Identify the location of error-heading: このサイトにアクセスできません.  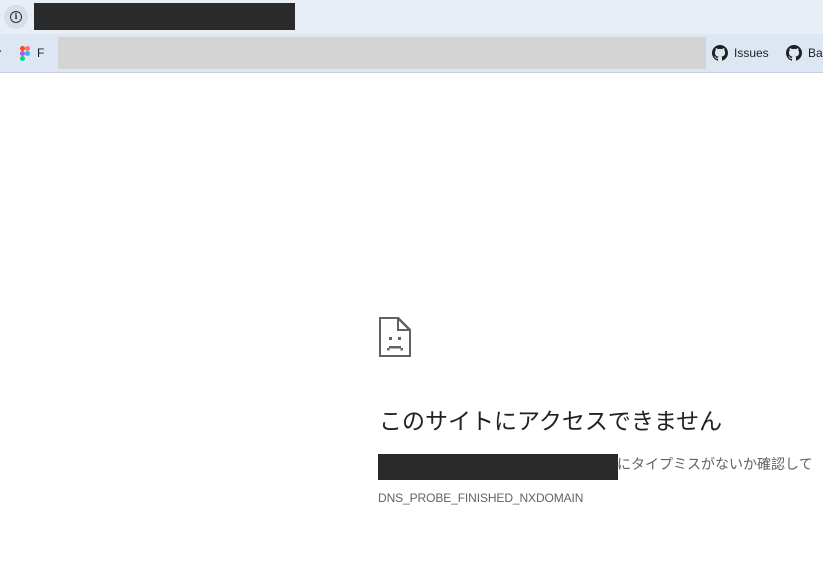
(551, 422).